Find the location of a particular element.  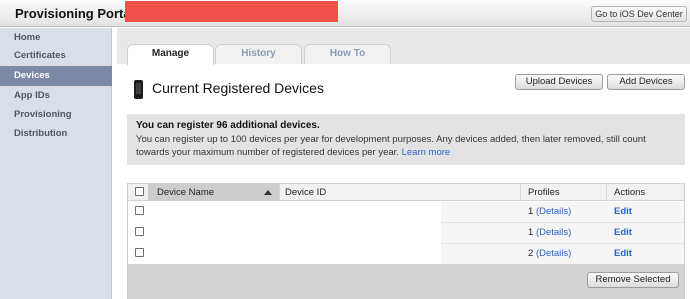

iphone-icon is located at coordinates (138, 89).